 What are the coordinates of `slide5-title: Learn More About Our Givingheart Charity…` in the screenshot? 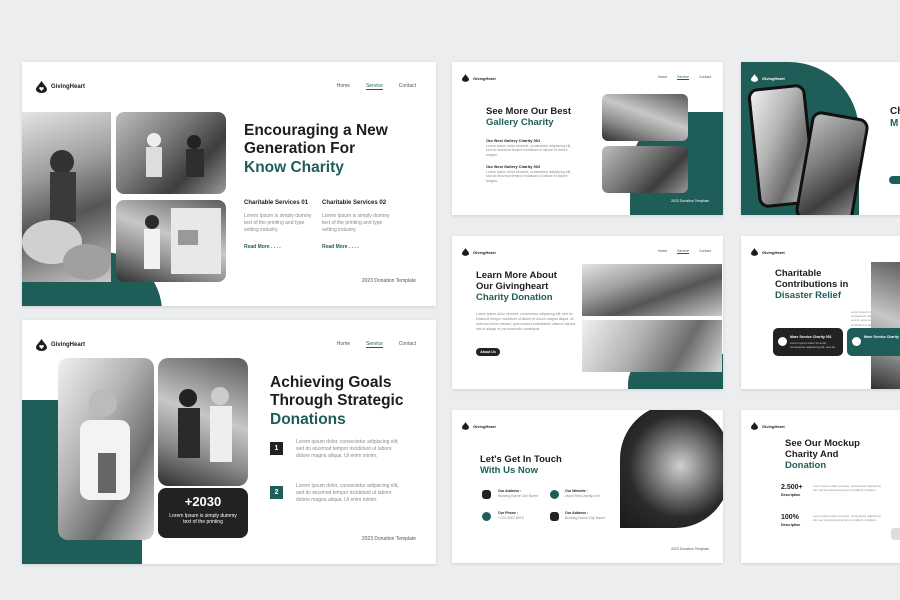 It's located at (516, 287).